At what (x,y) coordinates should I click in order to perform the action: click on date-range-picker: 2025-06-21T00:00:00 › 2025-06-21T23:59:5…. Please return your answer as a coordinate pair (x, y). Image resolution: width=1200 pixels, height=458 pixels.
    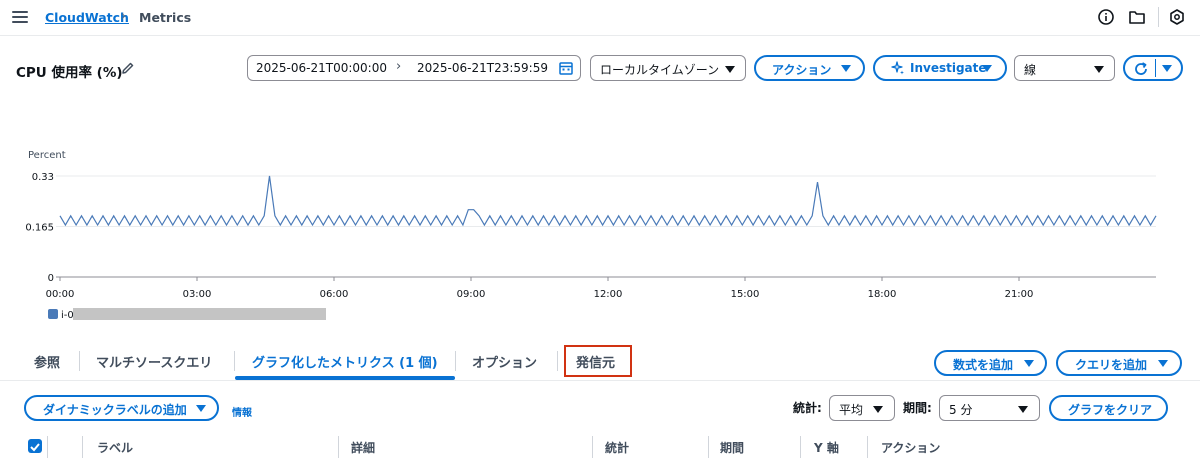
    Looking at the image, I should click on (414, 68).